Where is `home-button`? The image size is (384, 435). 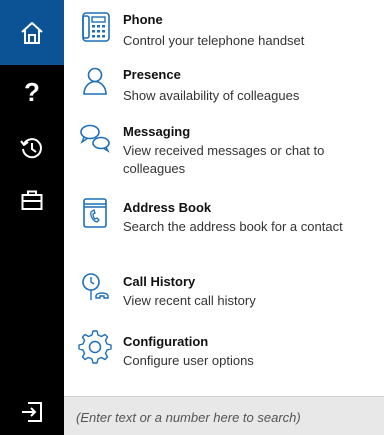
home-button is located at coordinates (32, 32).